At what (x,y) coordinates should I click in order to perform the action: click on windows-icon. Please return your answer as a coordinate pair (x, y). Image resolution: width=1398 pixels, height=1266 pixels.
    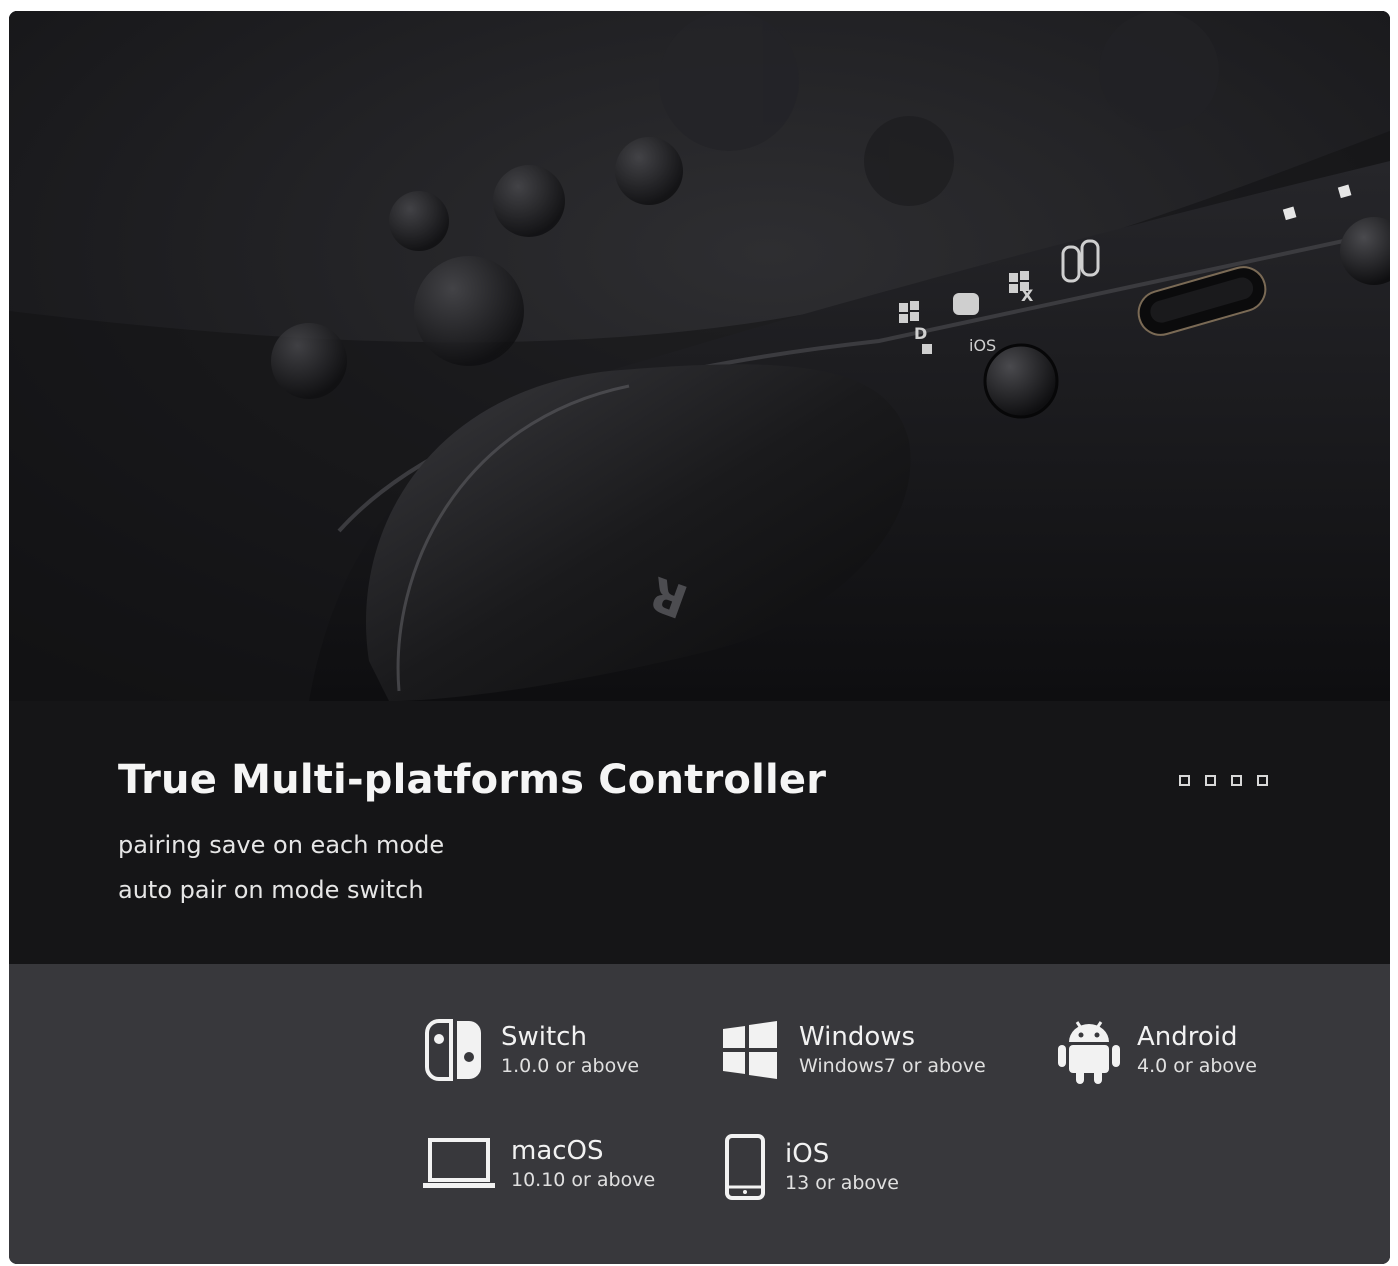
    Looking at the image, I should click on (750, 1050).